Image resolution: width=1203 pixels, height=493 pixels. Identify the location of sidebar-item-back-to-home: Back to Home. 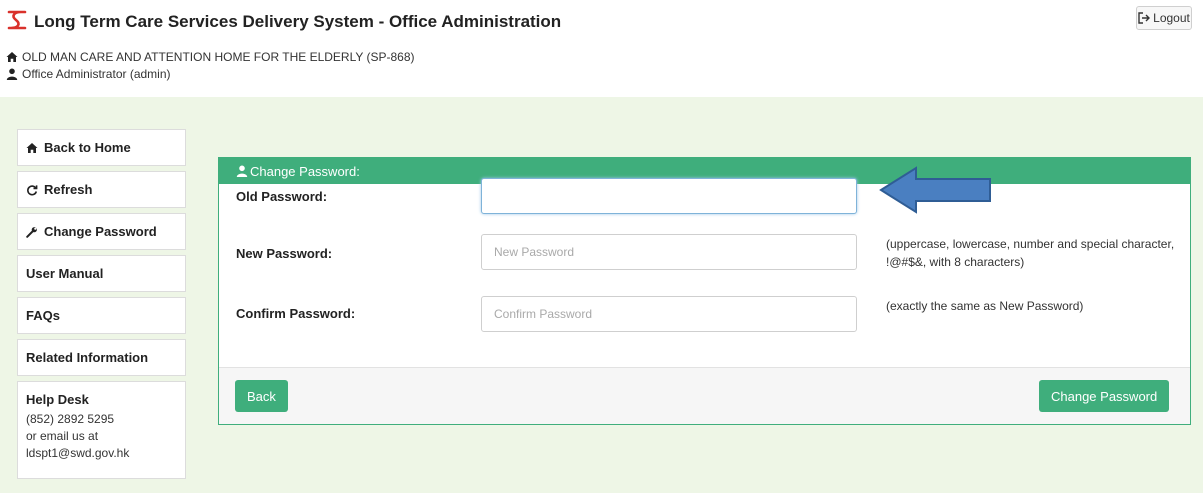
(101, 147).